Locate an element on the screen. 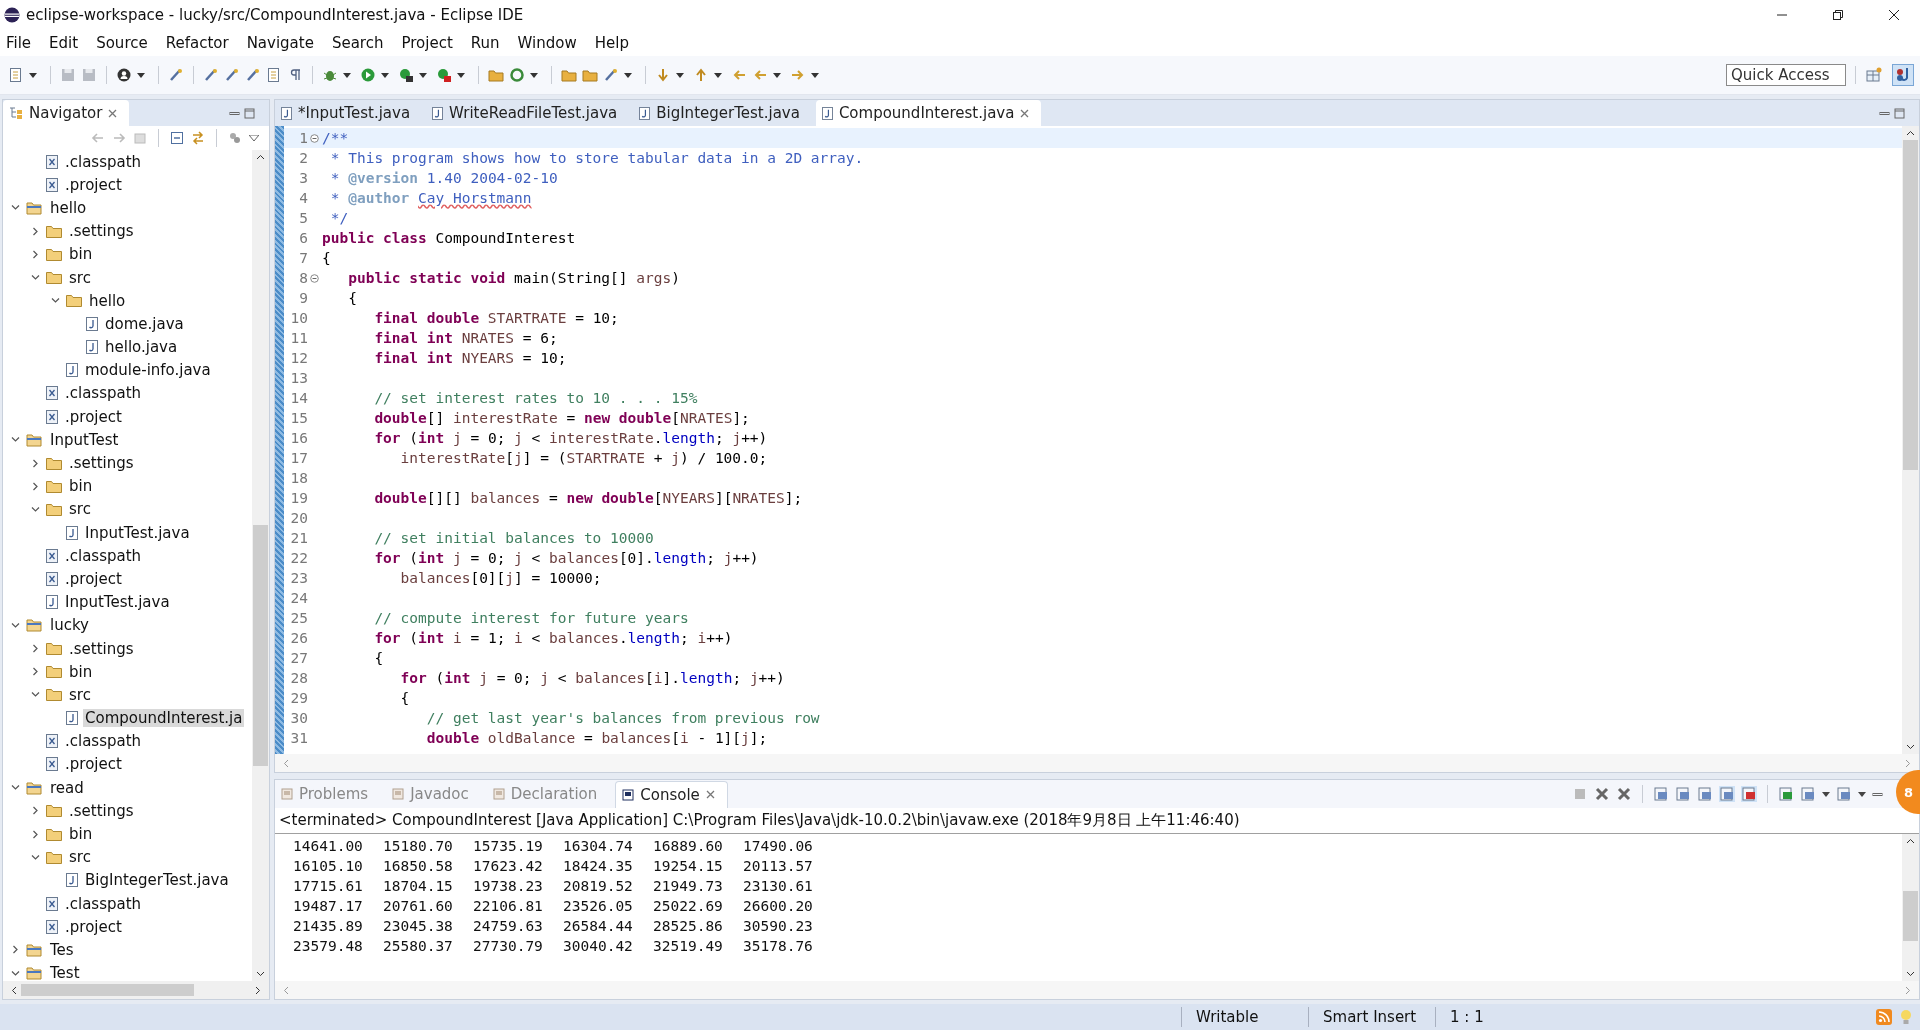 The width and height of the screenshot is (1920, 1030). menu-item: Navigate is located at coordinates (280, 43).